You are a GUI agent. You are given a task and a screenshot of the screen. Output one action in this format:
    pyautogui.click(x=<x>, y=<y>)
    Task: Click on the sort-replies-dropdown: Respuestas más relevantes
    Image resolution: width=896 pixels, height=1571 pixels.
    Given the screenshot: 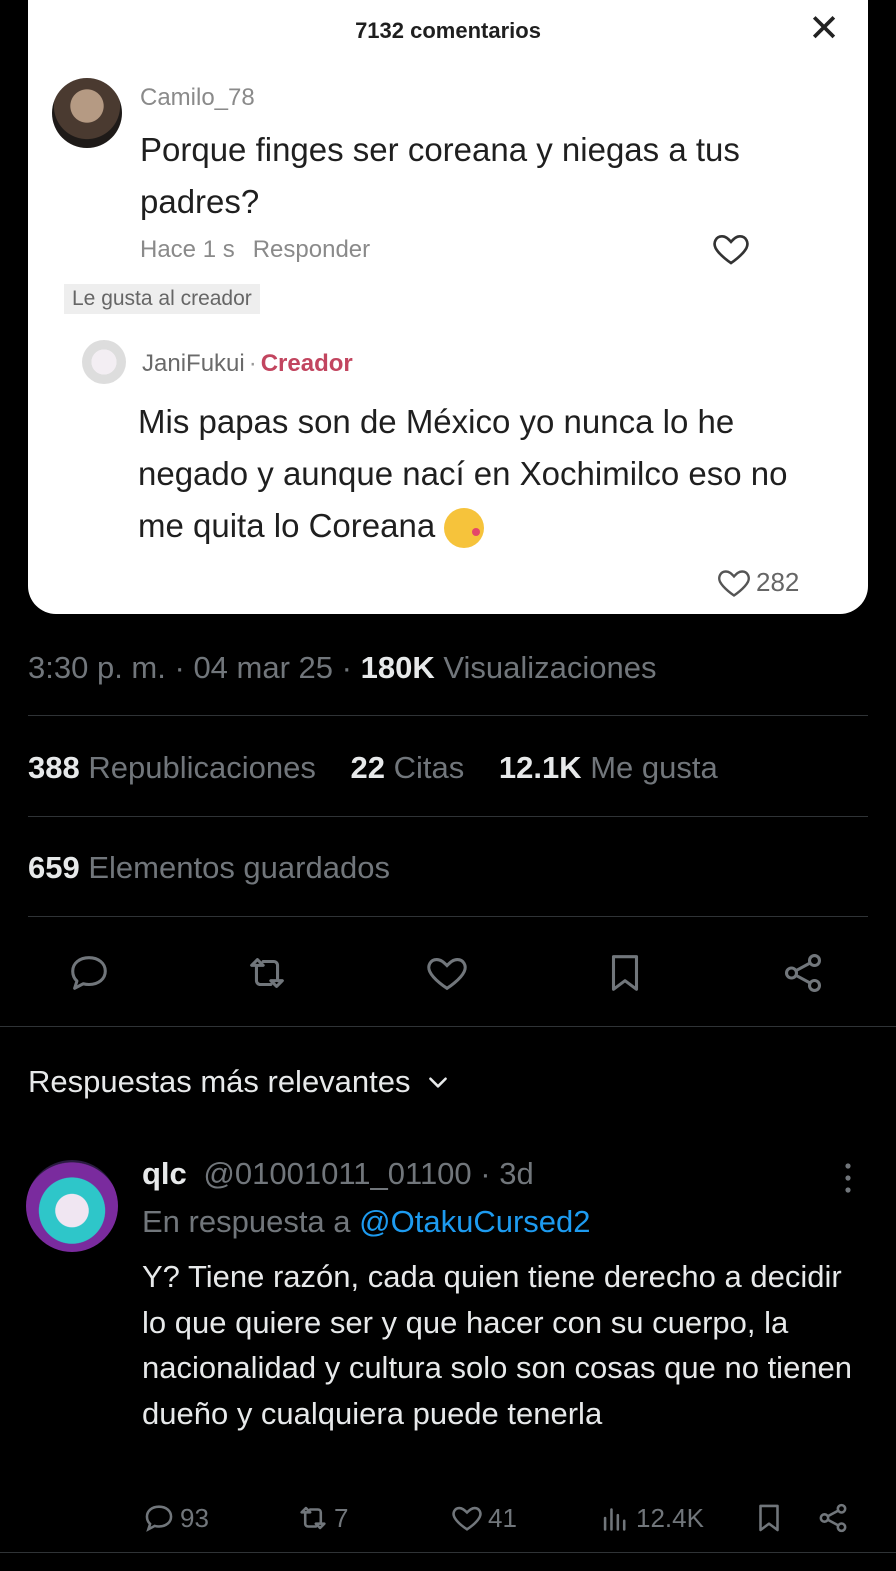 What is the action you would take?
    pyautogui.click(x=239, y=1082)
    